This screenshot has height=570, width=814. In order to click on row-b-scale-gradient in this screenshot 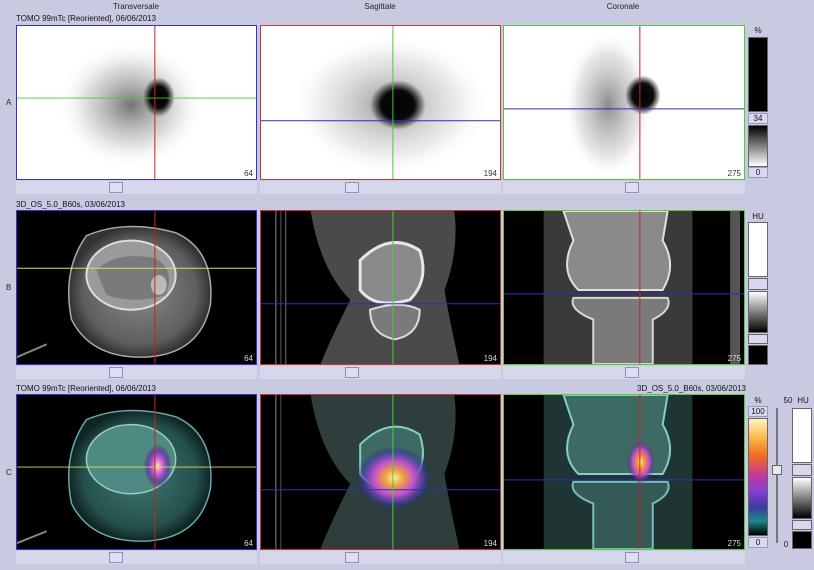, I will do `click(758, 312)`.